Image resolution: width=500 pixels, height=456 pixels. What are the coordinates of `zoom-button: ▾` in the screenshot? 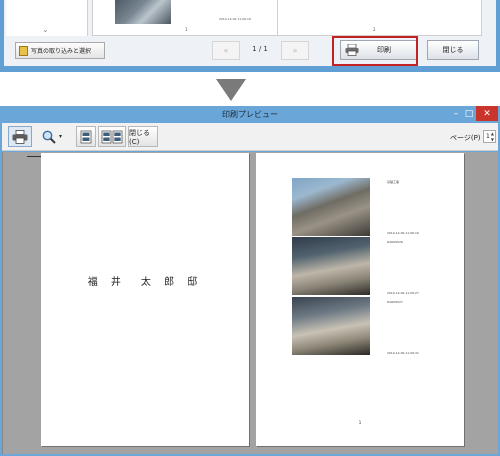 It's located at (52, 136).